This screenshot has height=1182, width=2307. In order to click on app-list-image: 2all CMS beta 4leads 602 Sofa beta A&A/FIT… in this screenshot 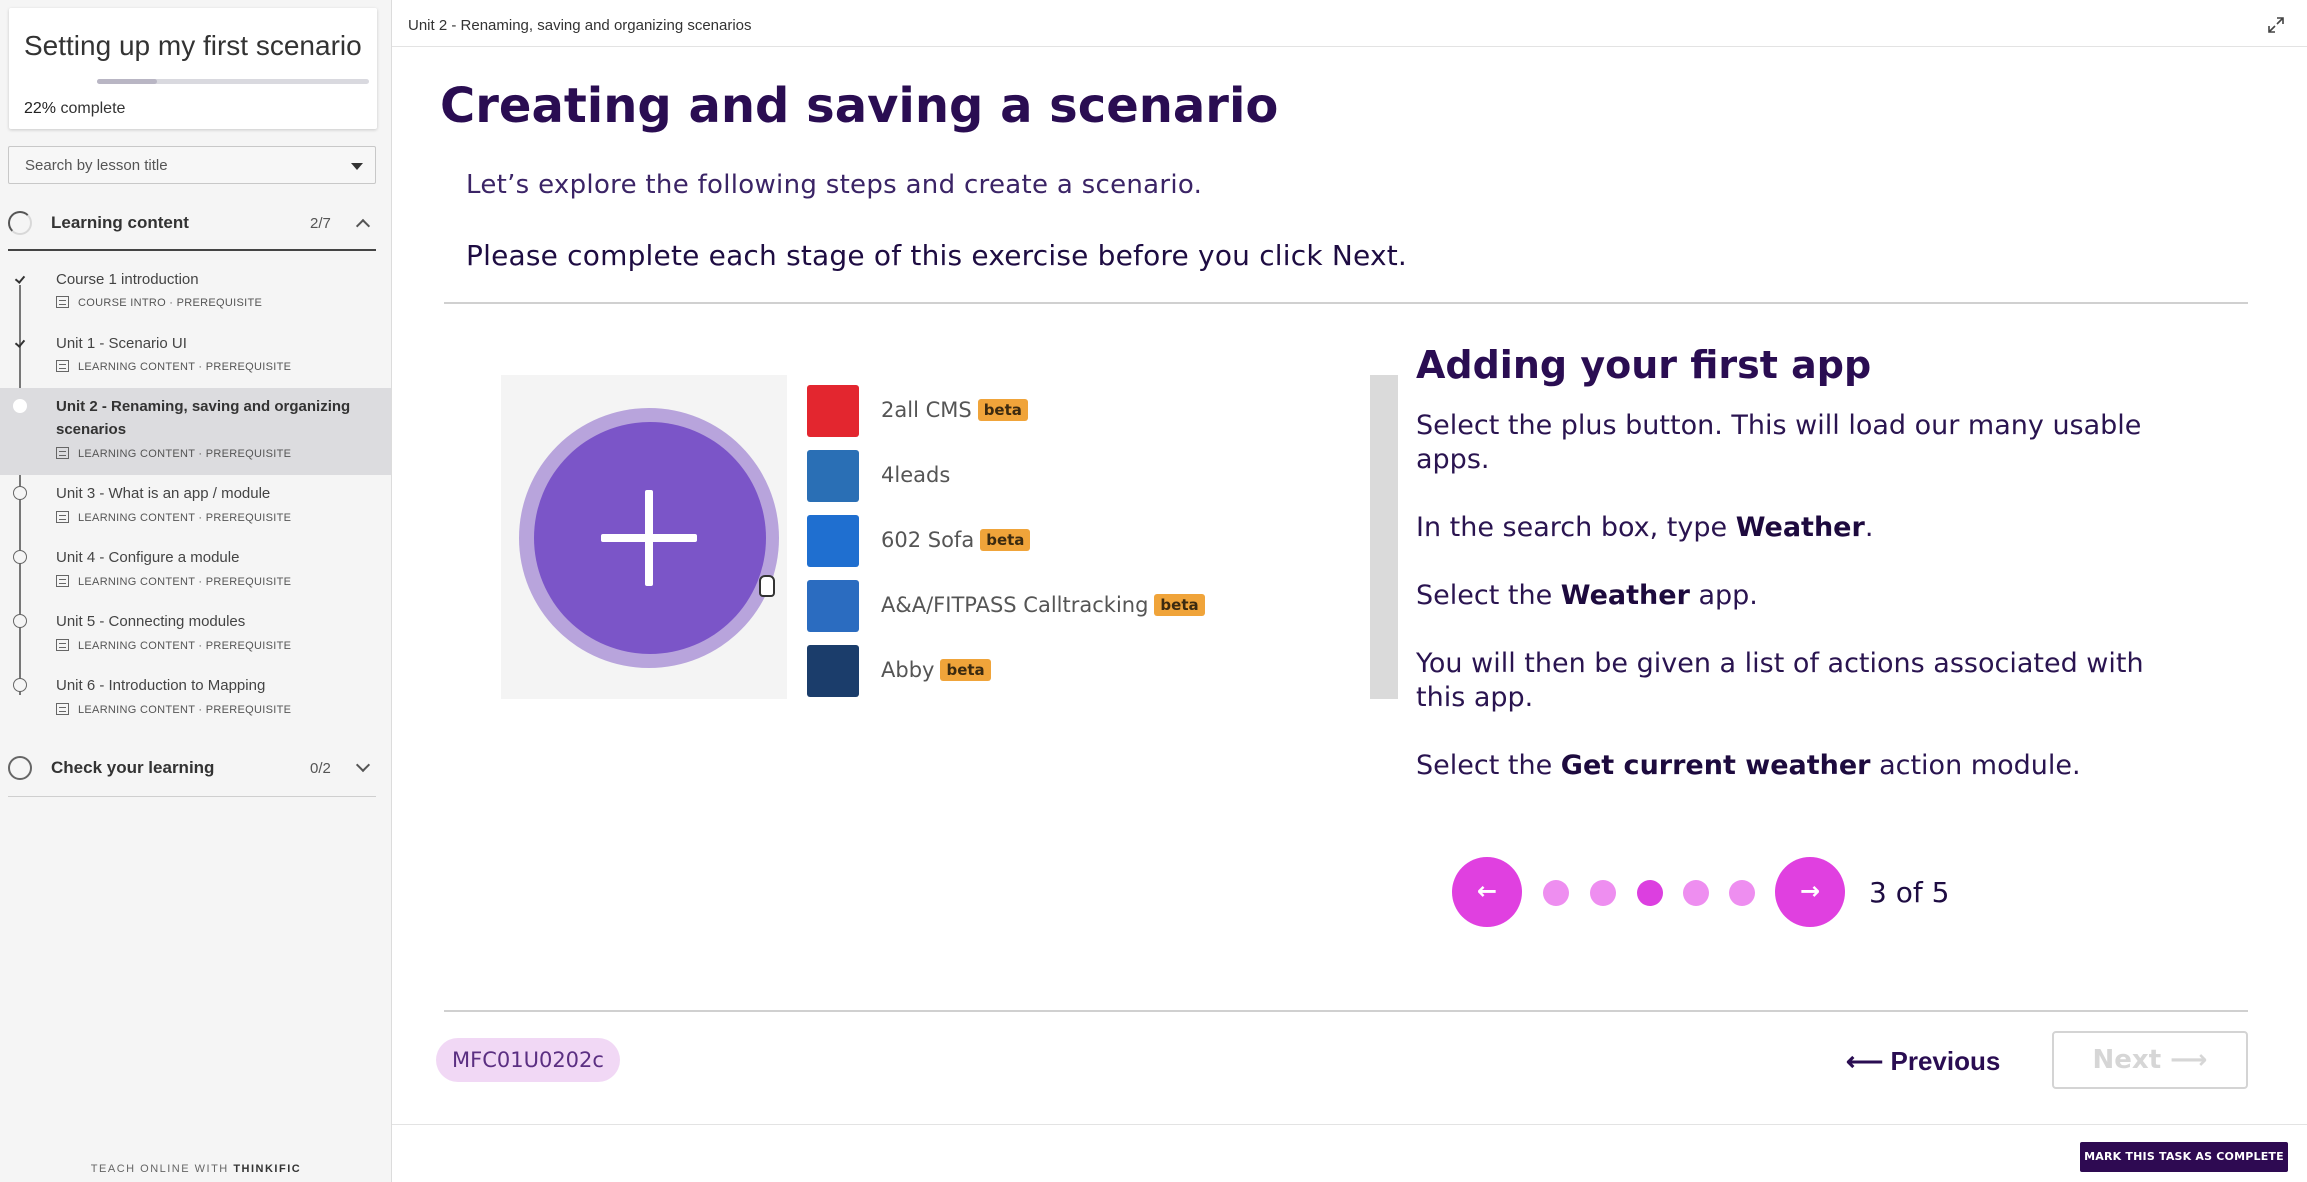, I will do `click(1078, 537)`.